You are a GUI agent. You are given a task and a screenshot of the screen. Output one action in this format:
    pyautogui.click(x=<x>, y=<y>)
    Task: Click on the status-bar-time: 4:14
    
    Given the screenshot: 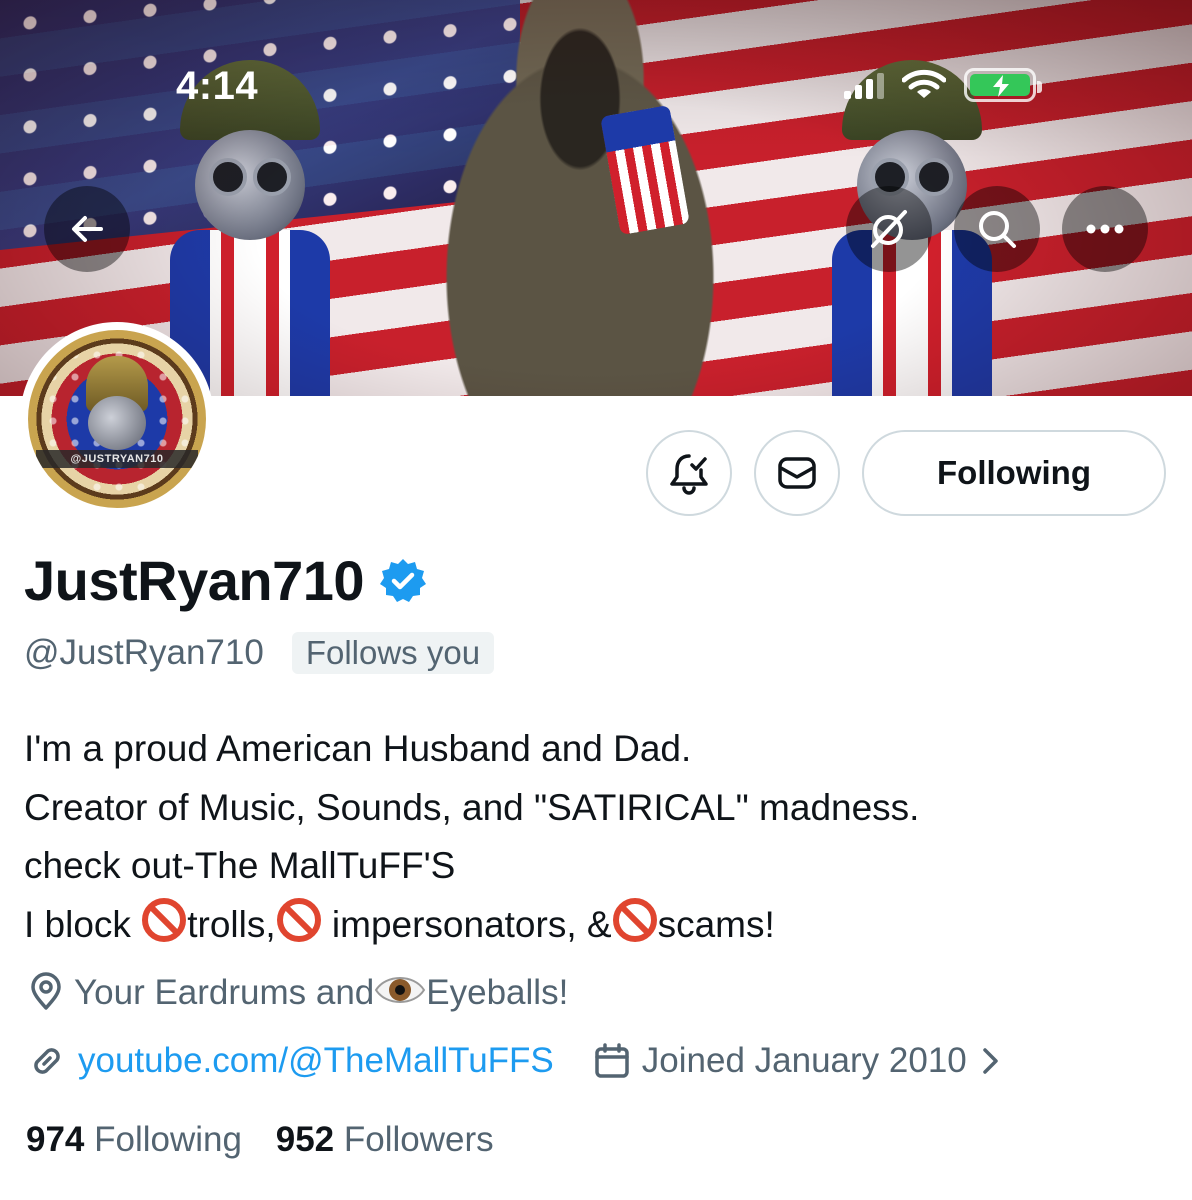 What is the action you would take?
    pyautogui.click(x=217, y=86)
    